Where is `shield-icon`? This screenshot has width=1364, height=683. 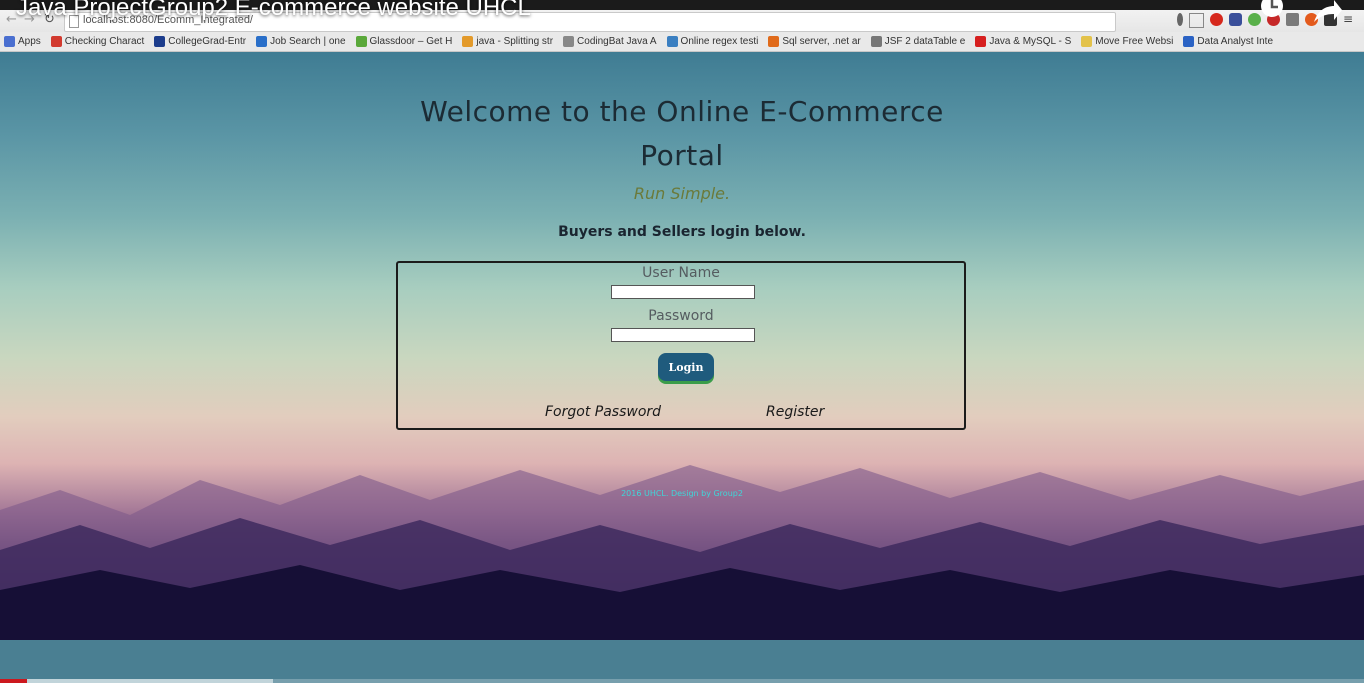
shield-icon is located at coordinates (1235, 19).